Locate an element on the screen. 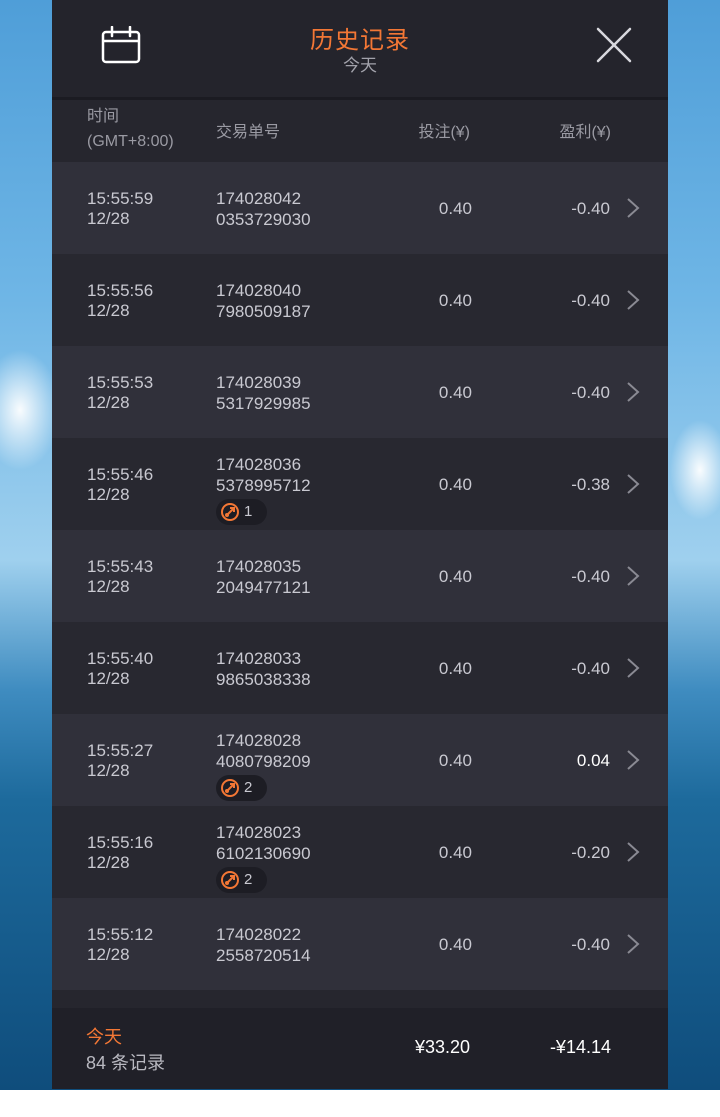 The height and width of the screenshot is (1117, 720). column-profit-label: 盈利(¥) is located at coordinates (585, 132).